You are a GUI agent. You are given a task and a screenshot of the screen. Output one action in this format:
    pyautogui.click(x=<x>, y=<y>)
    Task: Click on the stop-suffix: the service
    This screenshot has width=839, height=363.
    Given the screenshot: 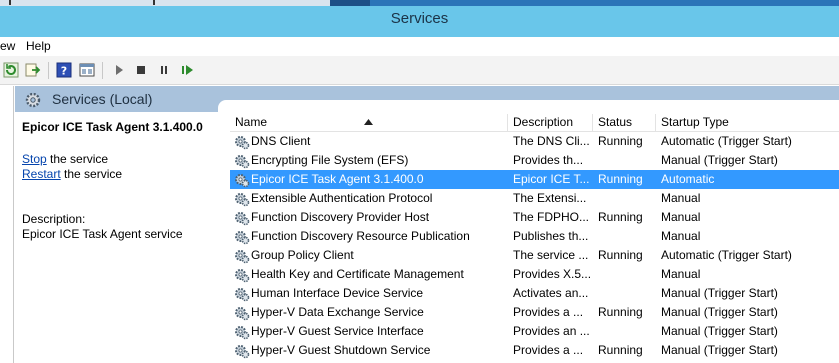 What is the action you would take?
    pyautogui.click(x=77, y=159)
    